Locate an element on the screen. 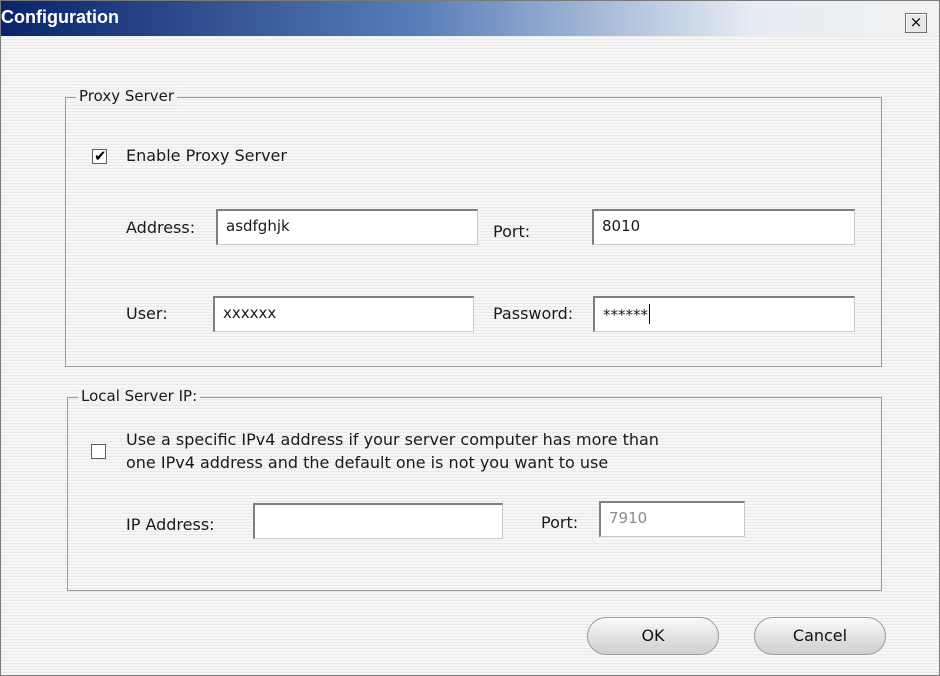 The height and width of the screenshot is (676, 940). address-label: Address: is located at coordinates (161, 227).